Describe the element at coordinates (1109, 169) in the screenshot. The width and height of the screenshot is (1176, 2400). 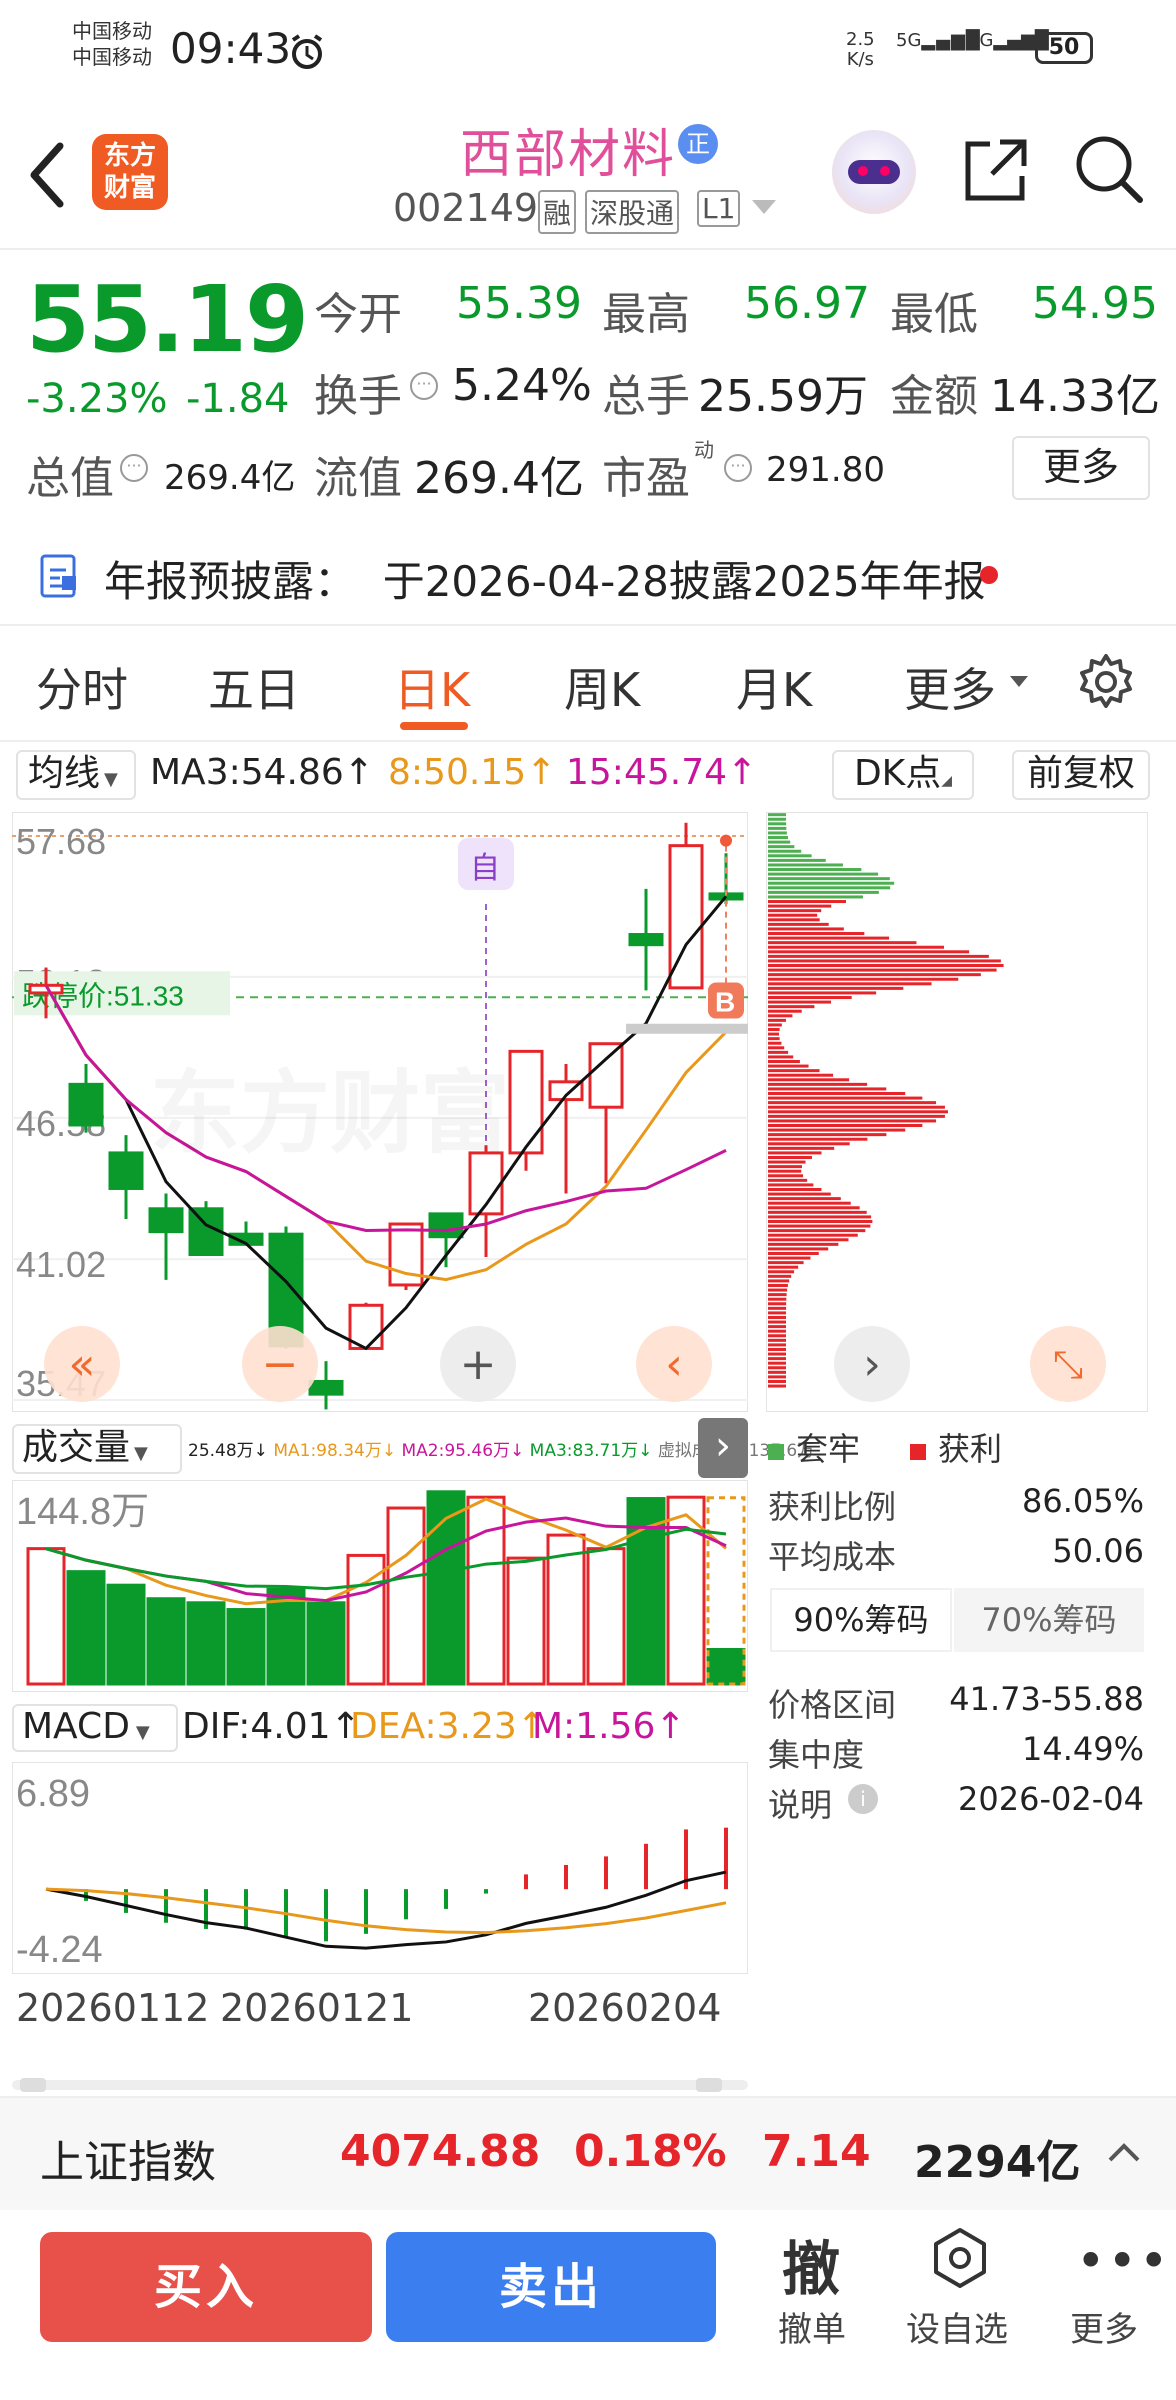
I see `search-icon` at that location.